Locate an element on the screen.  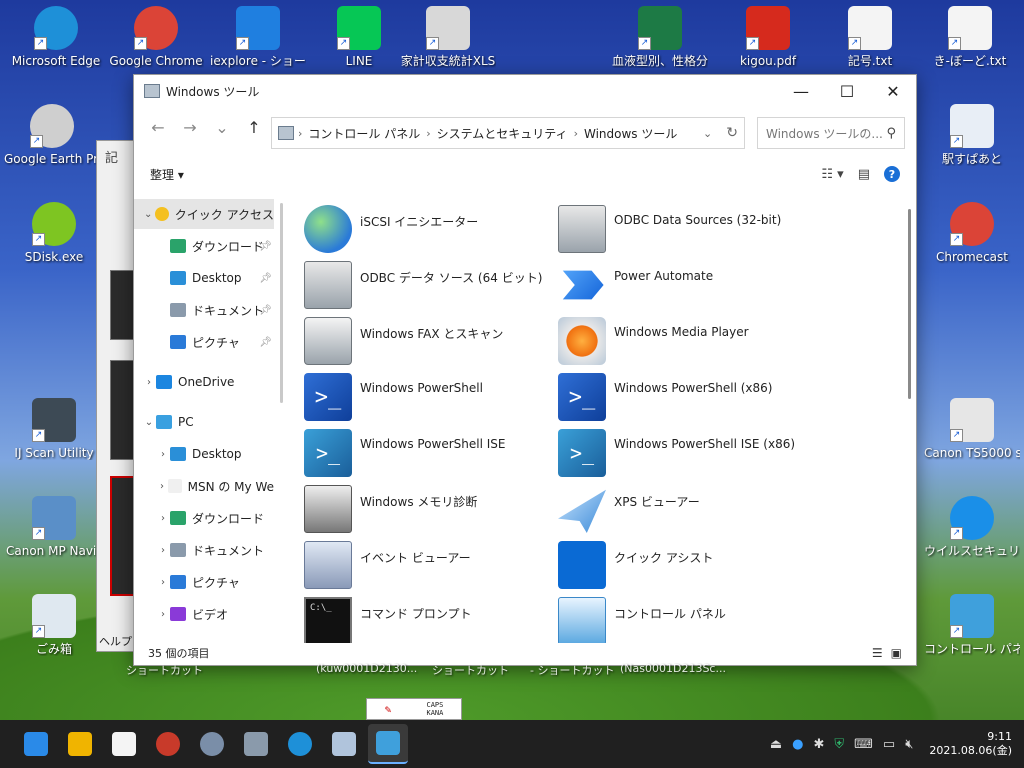
desktop-icon: ↗ 記号.txt is located at coordinates (870, 37).